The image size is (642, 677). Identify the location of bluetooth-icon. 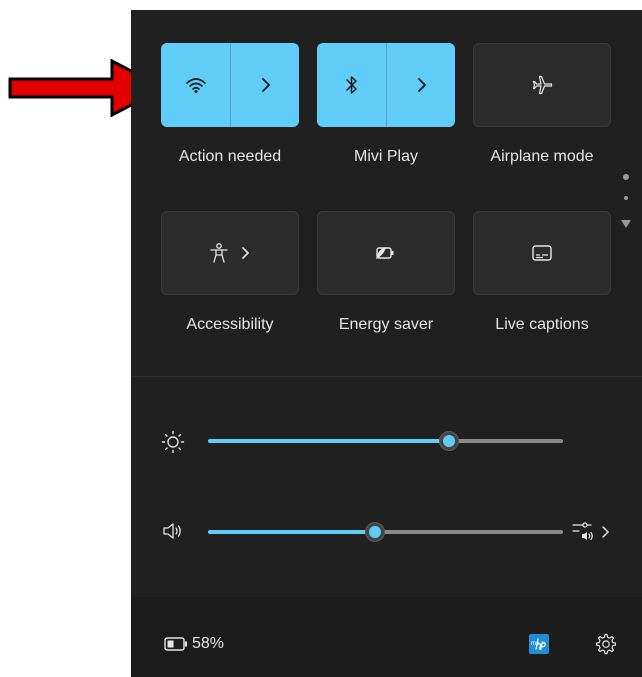
(351, 85).